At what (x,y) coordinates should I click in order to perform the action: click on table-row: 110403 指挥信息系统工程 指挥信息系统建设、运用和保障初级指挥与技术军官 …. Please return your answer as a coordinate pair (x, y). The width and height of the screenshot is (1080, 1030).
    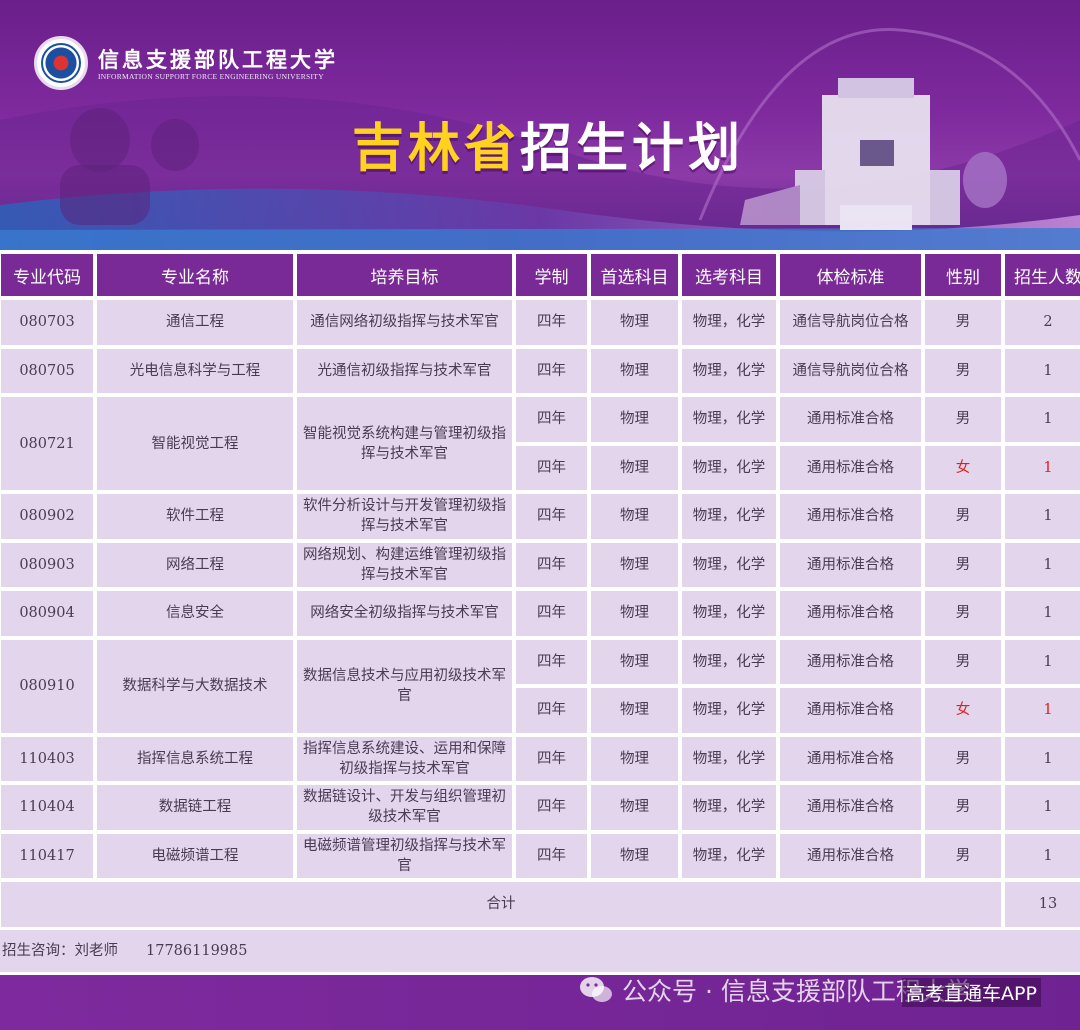
    Looking at the image, I should click on (540, 758).